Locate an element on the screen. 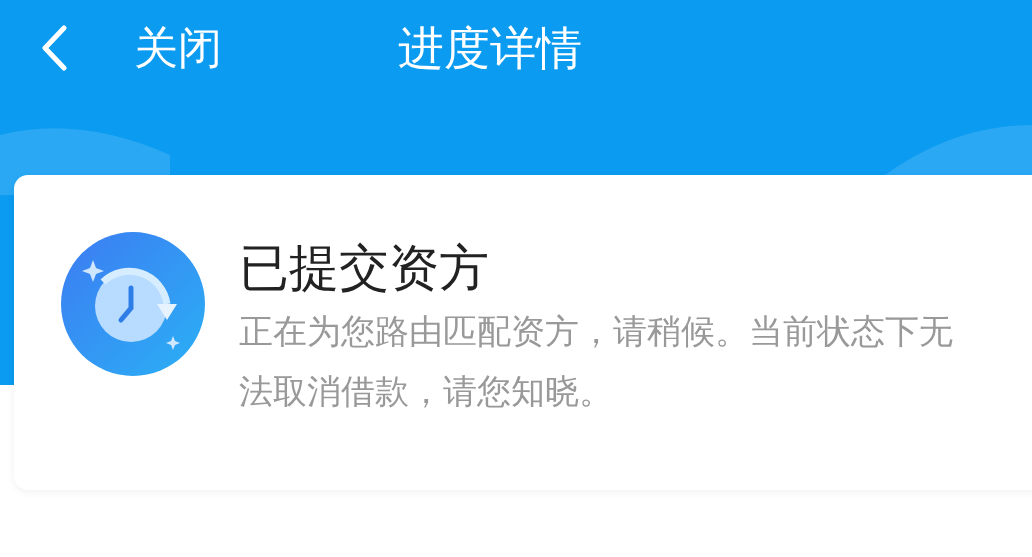  clock-icon is located at coordinates (133, 304).